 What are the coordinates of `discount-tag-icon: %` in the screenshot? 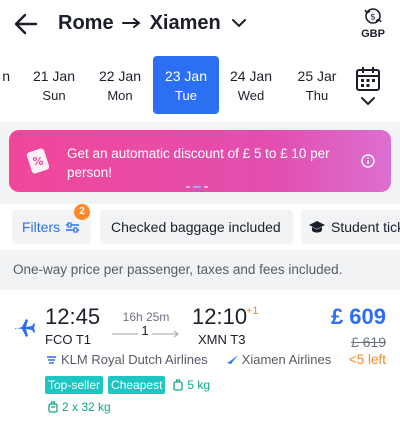 It's located at (38, 161).